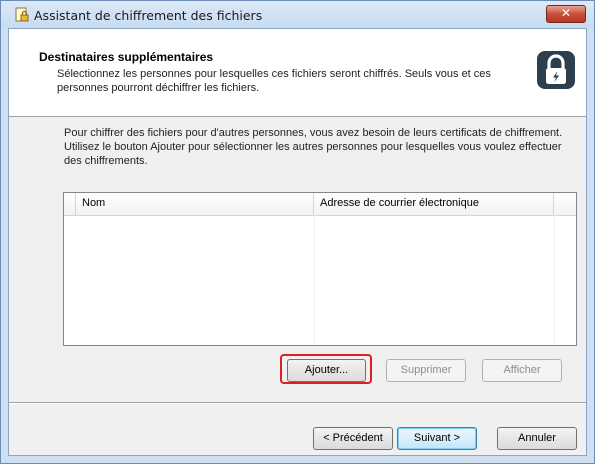 Image resolution: width=595 pixels, height=464 pixels. I want to click on column-header-email: Adresse de courrier électronique, so click(434, 204).